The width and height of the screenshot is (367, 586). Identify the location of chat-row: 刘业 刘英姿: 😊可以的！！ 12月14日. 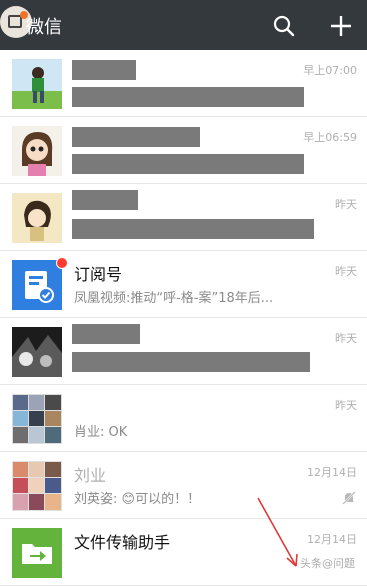
(183, 485).